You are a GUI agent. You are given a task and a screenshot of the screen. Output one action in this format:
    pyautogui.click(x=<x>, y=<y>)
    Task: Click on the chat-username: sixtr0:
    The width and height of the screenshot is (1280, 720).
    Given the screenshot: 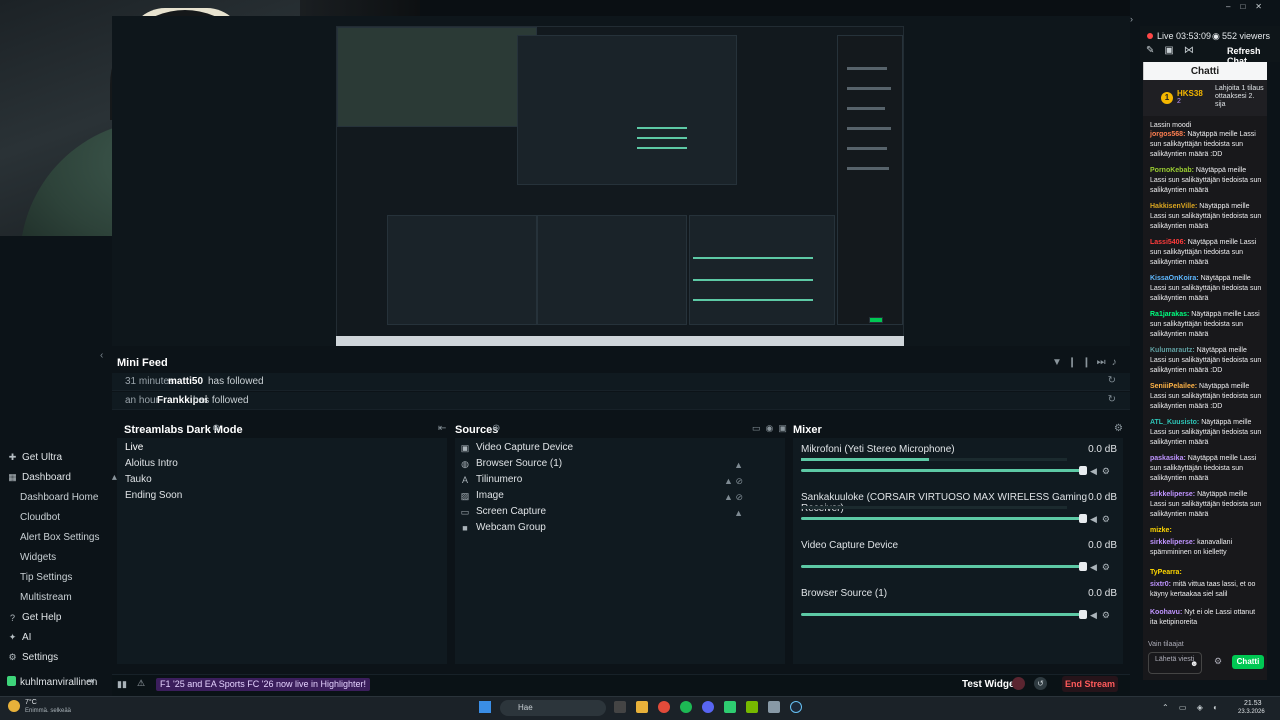 What is the action you would take?
    pyautogui.click(x=1160, y=584)
    